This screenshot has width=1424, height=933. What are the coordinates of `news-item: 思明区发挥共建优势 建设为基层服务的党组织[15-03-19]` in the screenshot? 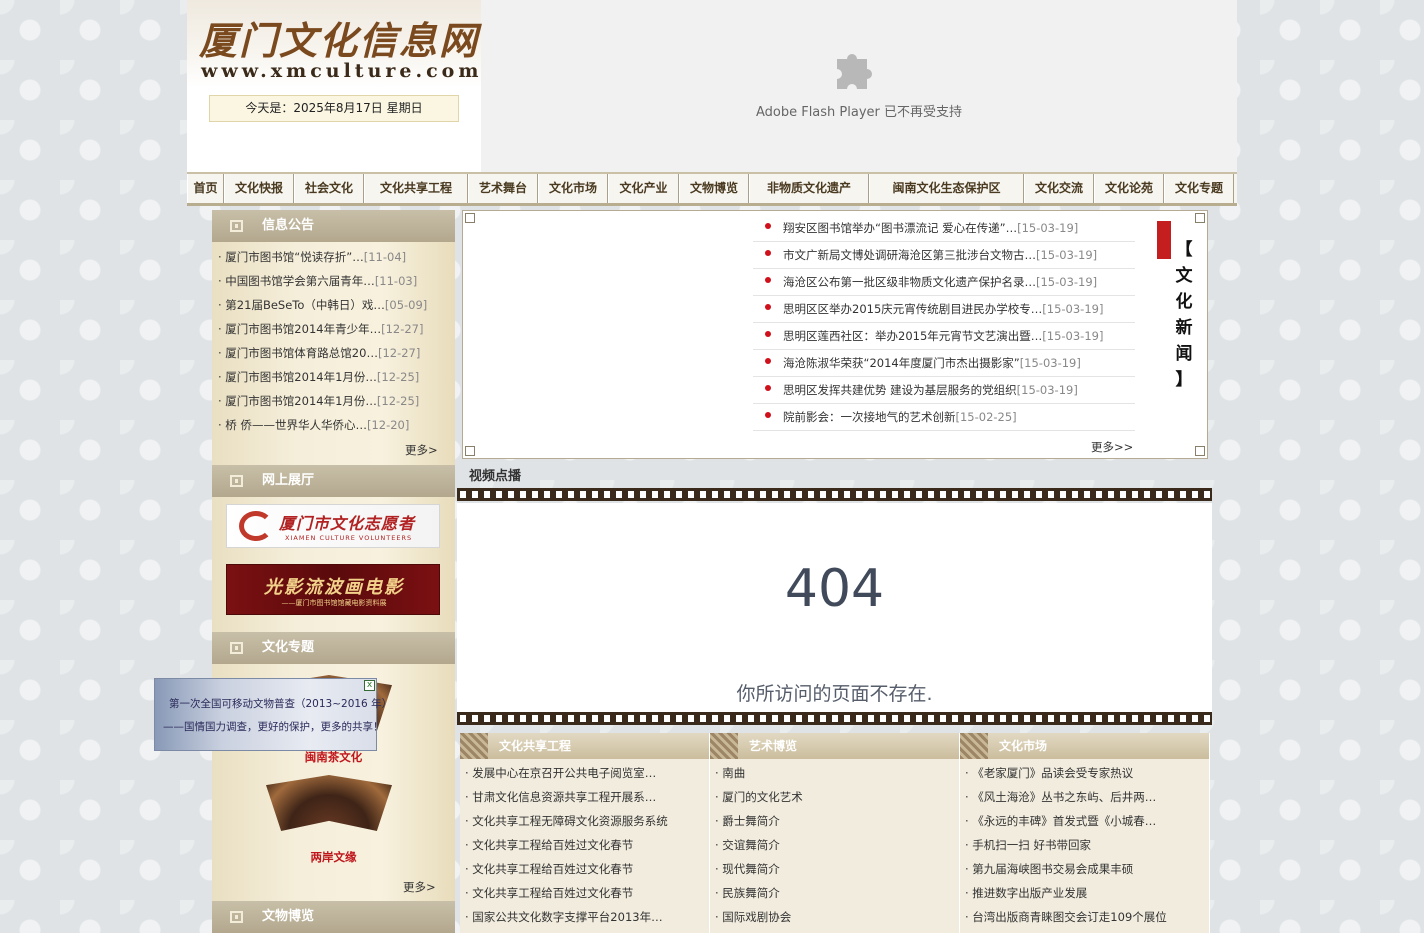 It's located at (944, 390).